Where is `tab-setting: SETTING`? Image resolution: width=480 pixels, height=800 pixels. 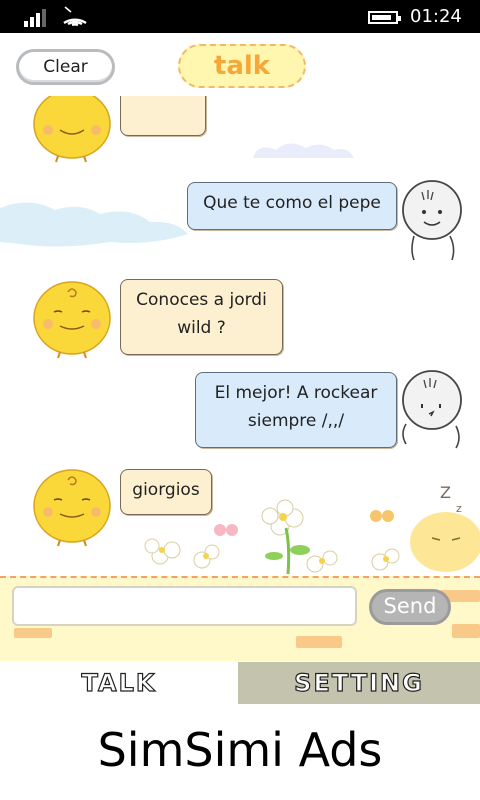
tab-setting: SETTING is located at coordinates (359, 683).